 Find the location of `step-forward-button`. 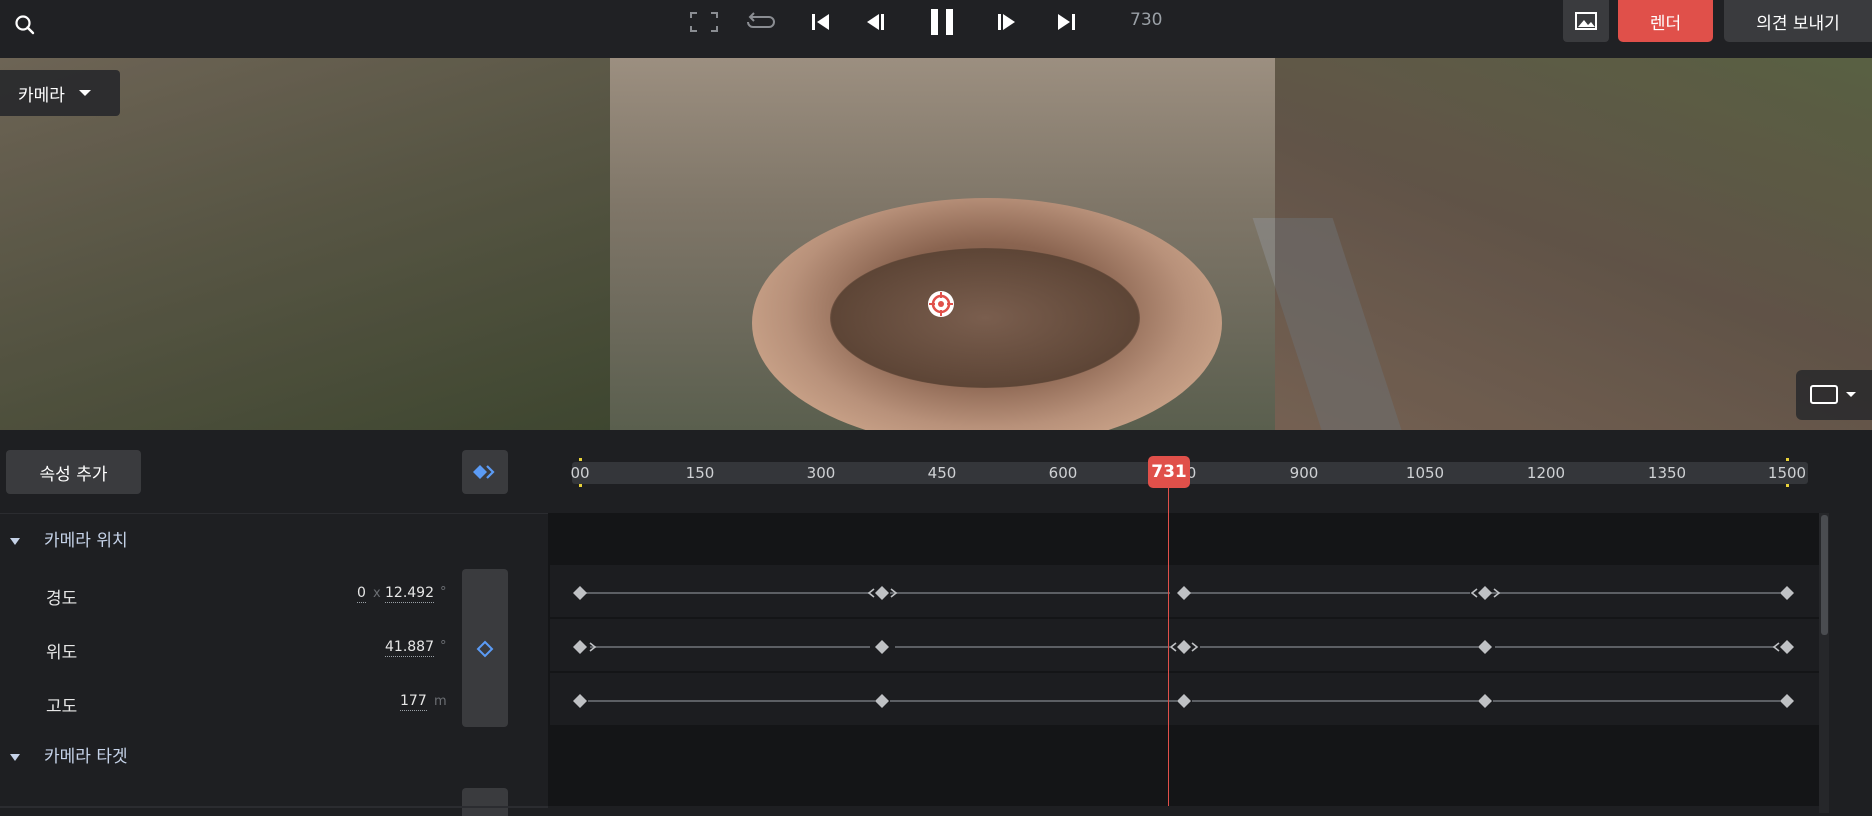

step-forward-button is located at coordinates (1007, 22).